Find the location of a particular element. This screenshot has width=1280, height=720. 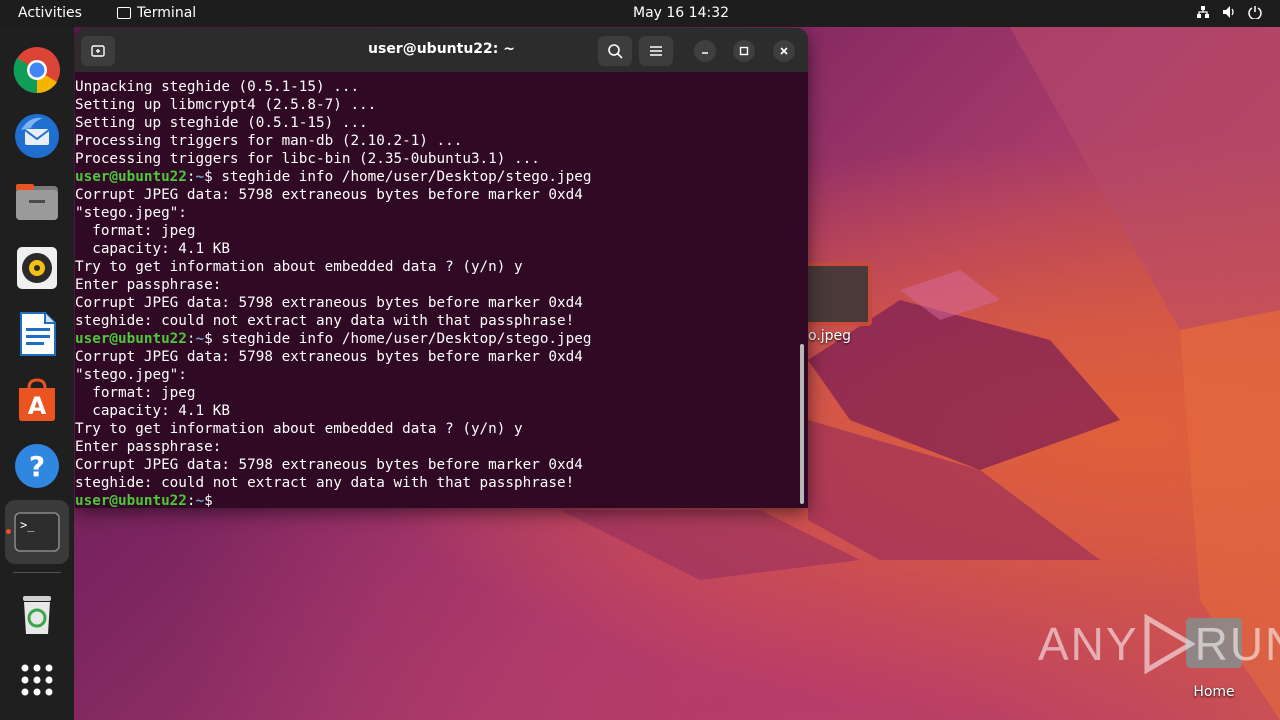

files-icon is located at coordinates (37, 202).